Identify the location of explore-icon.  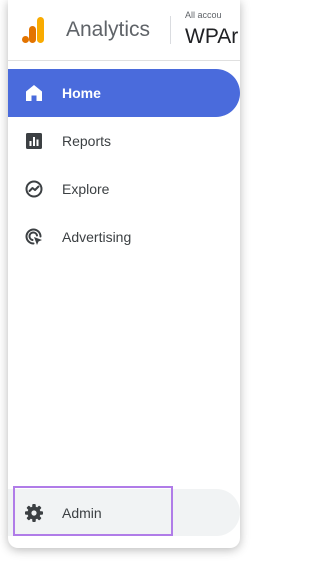
(34, 189).